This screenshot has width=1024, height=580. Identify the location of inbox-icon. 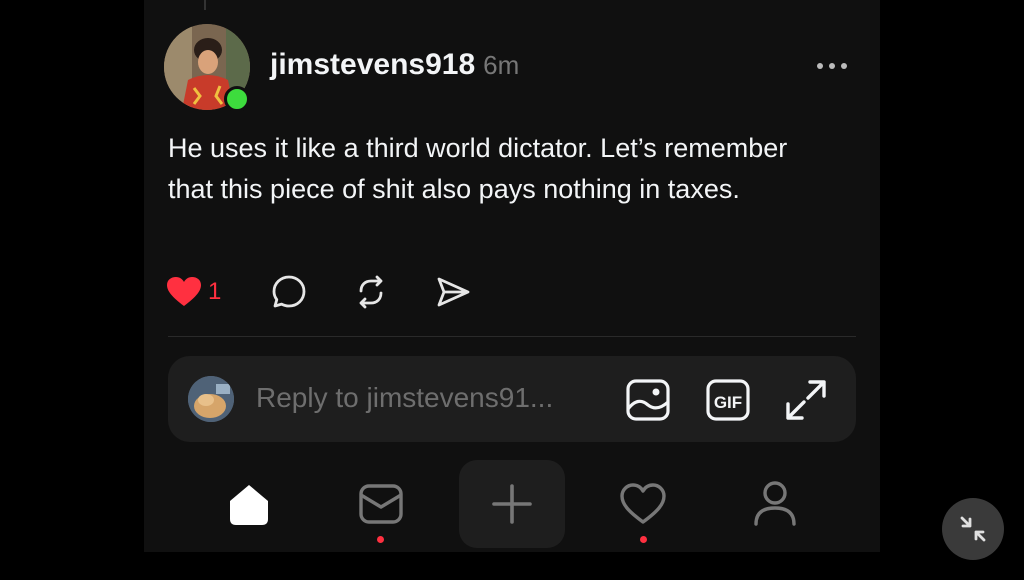
(381, 504).